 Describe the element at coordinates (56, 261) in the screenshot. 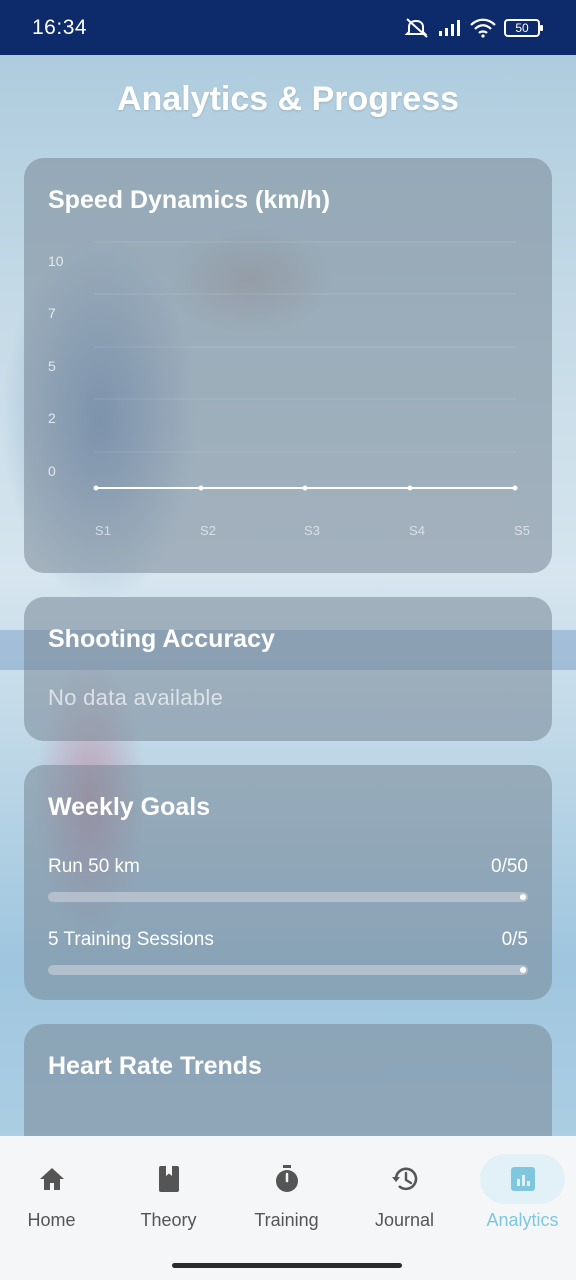

I see `chart-y-tick-label: 10` at that location.